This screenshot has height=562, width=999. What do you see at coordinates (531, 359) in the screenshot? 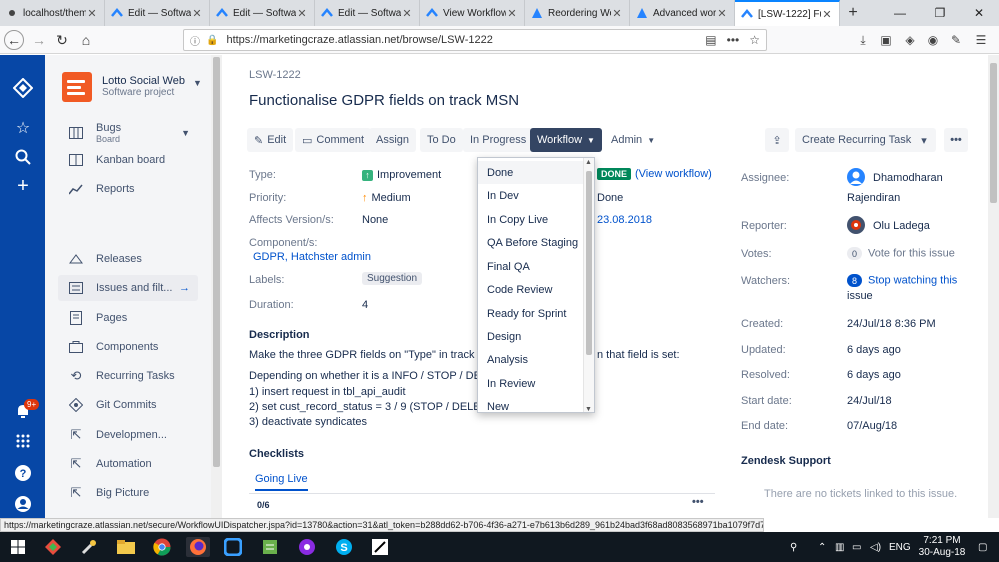
I see `workflow-option: Analysis` at bounding box center [531, 359].